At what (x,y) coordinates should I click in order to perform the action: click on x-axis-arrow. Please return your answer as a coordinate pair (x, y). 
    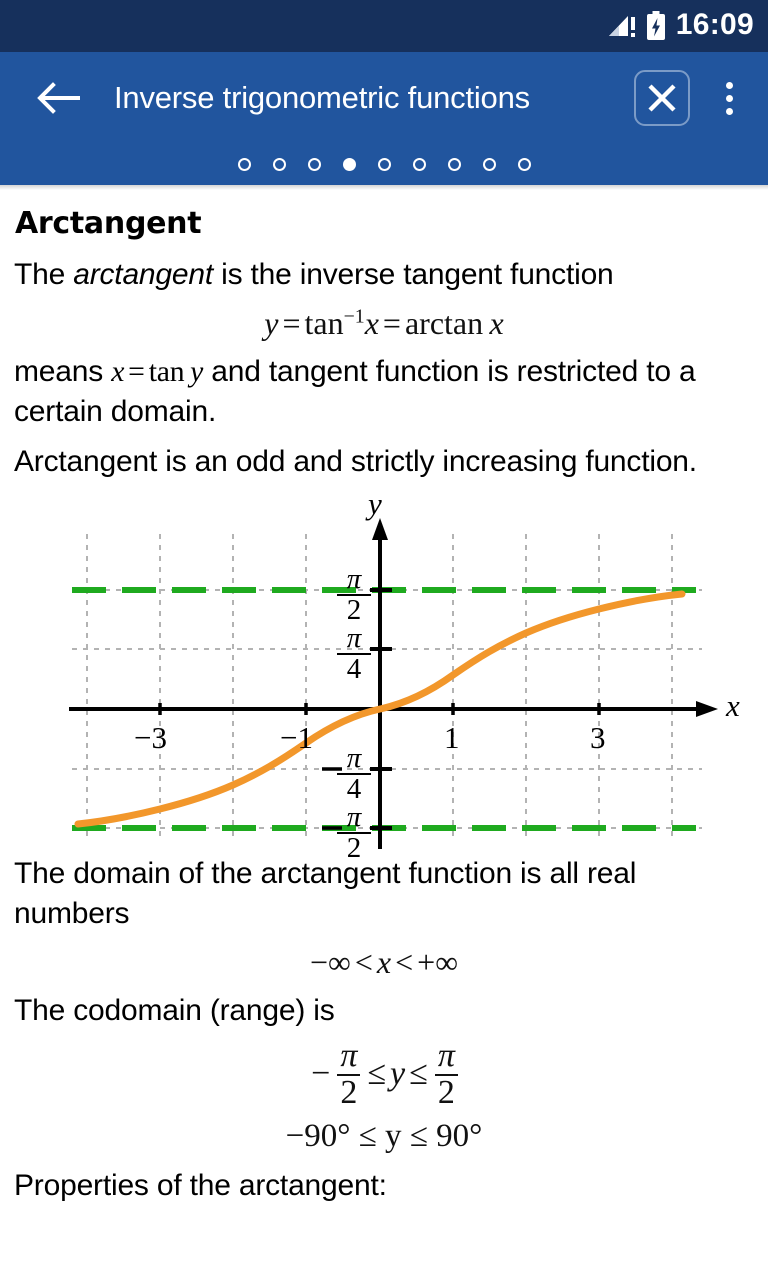
    Looking at the image, I should click on (707, 709).